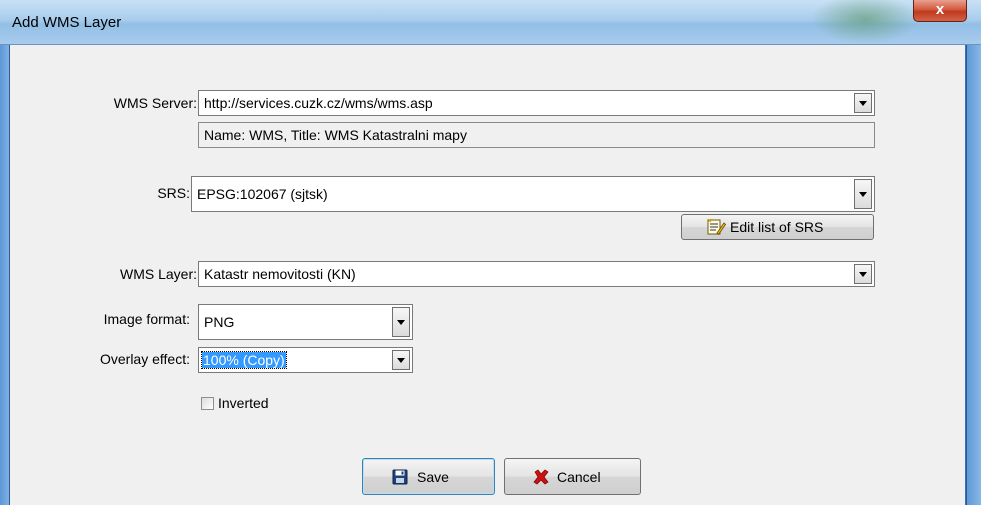  I want to click on save-label: Save, so click(433, 477).